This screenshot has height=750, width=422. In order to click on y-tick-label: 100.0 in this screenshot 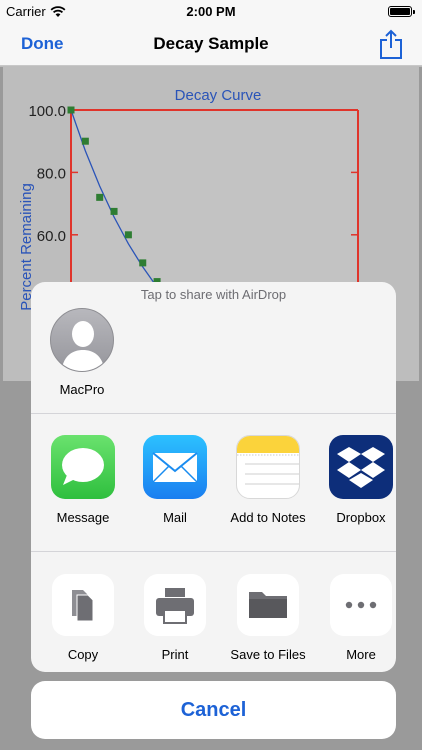, I will do `click(47, 111)`.